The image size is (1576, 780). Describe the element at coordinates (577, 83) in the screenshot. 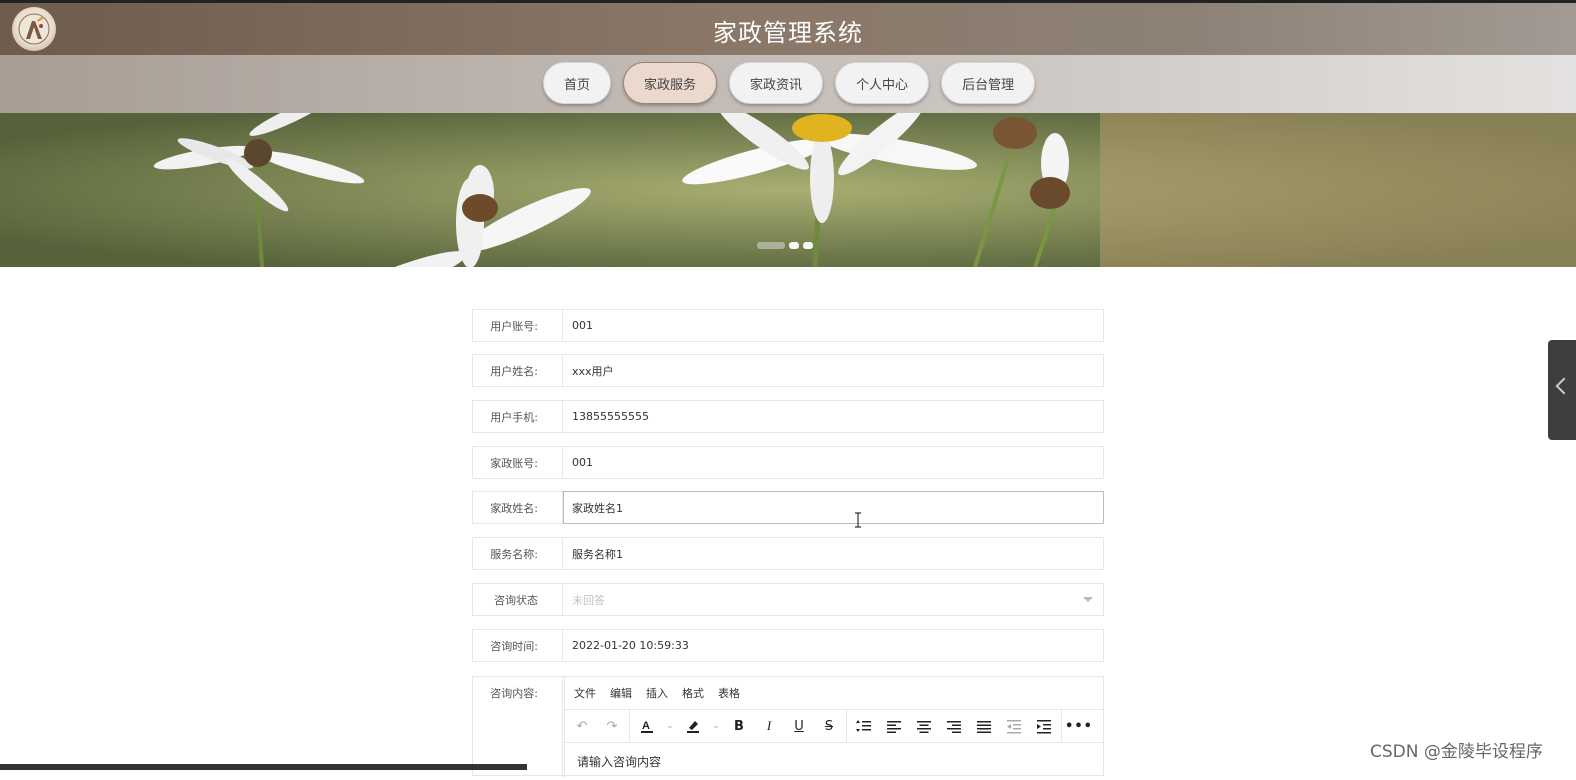

I see `nav-item-home: 首页` at that location.